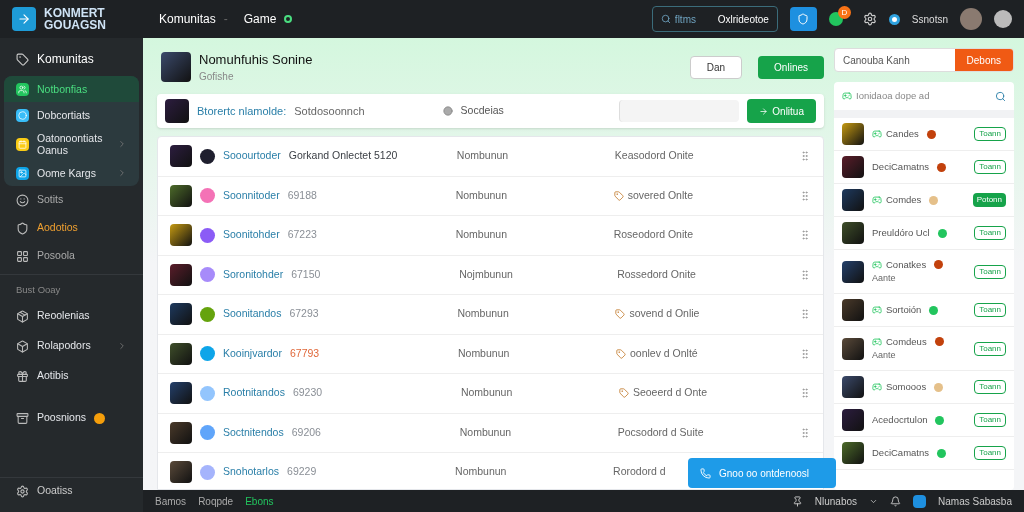  I want to click on status-menu: Nlunabos, so click(836, 501).